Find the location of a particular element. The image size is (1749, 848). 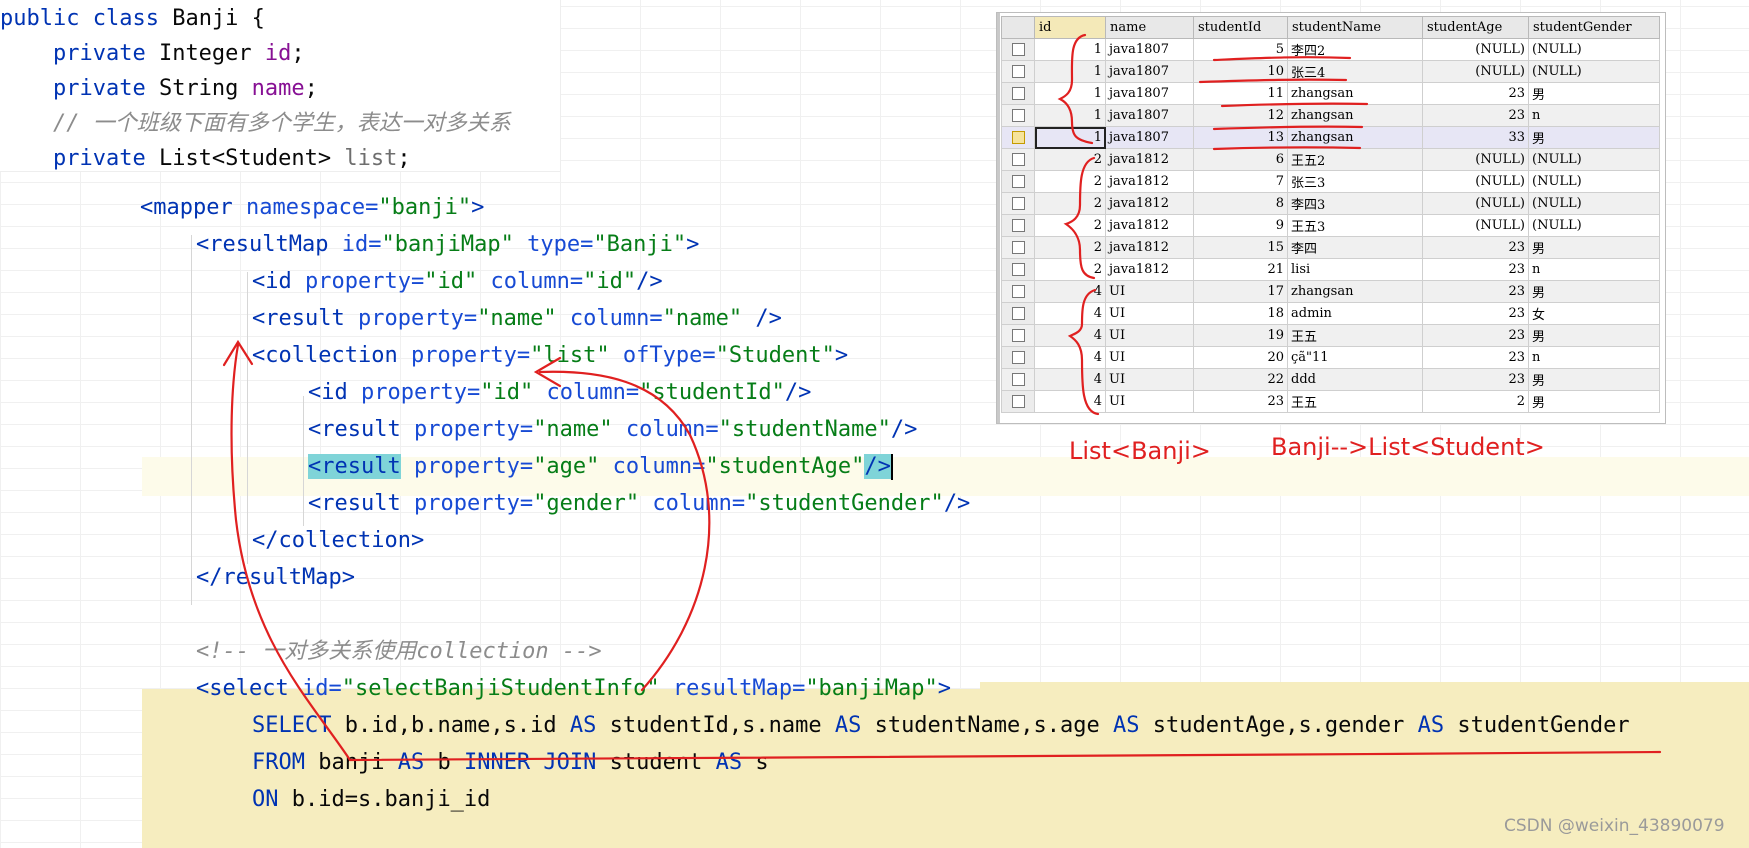

table-cell-studentgender: 女 is located at coordinates (1594, 313).